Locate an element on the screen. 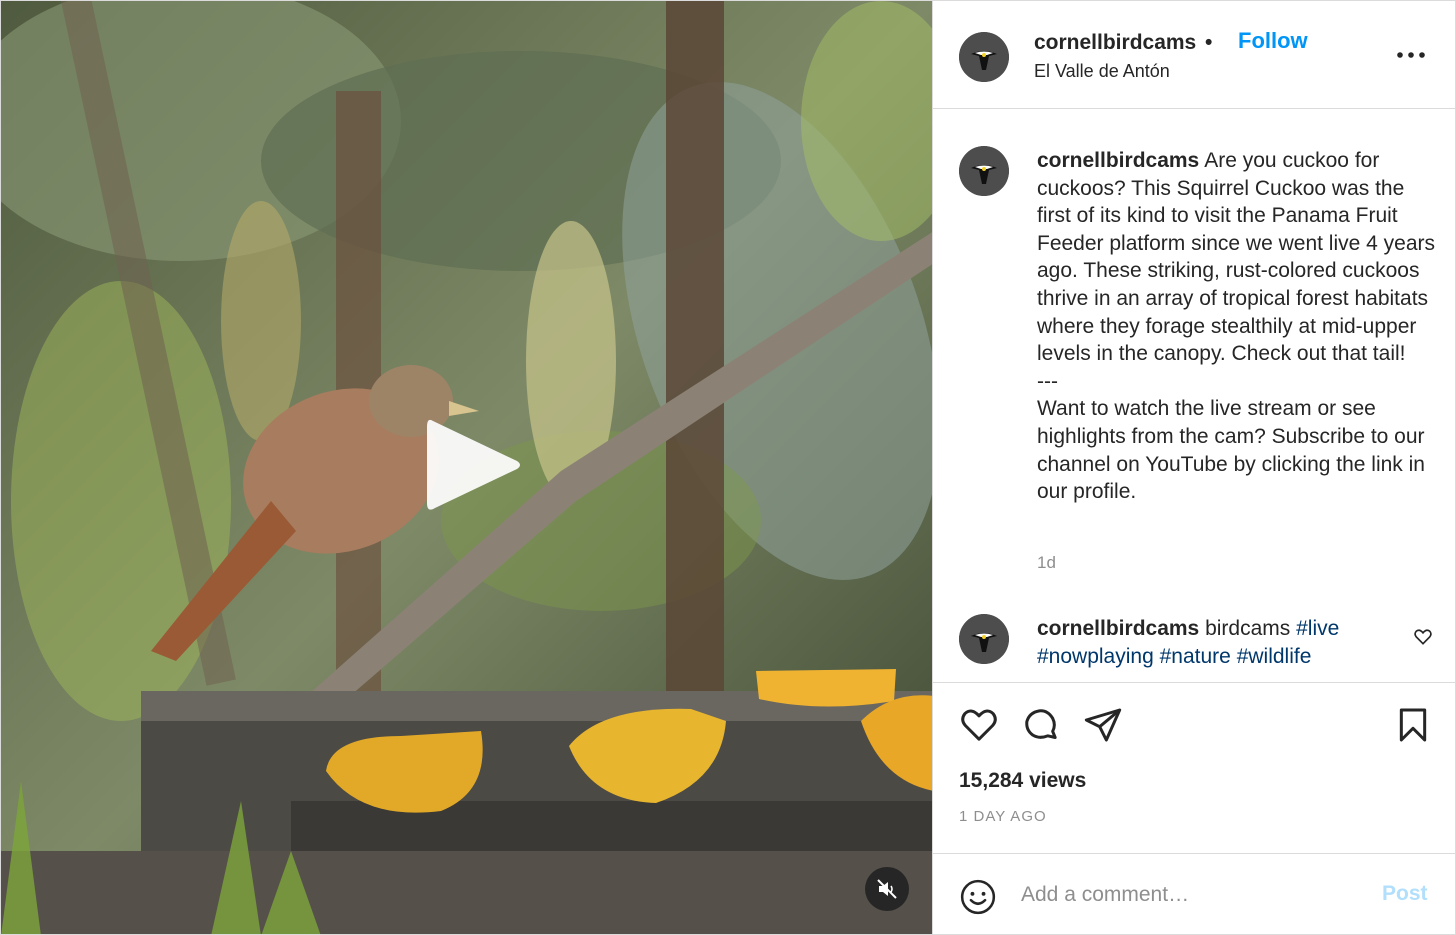 The image size is (1456, 935). smiley-icon is located at coordinates (978, 897).